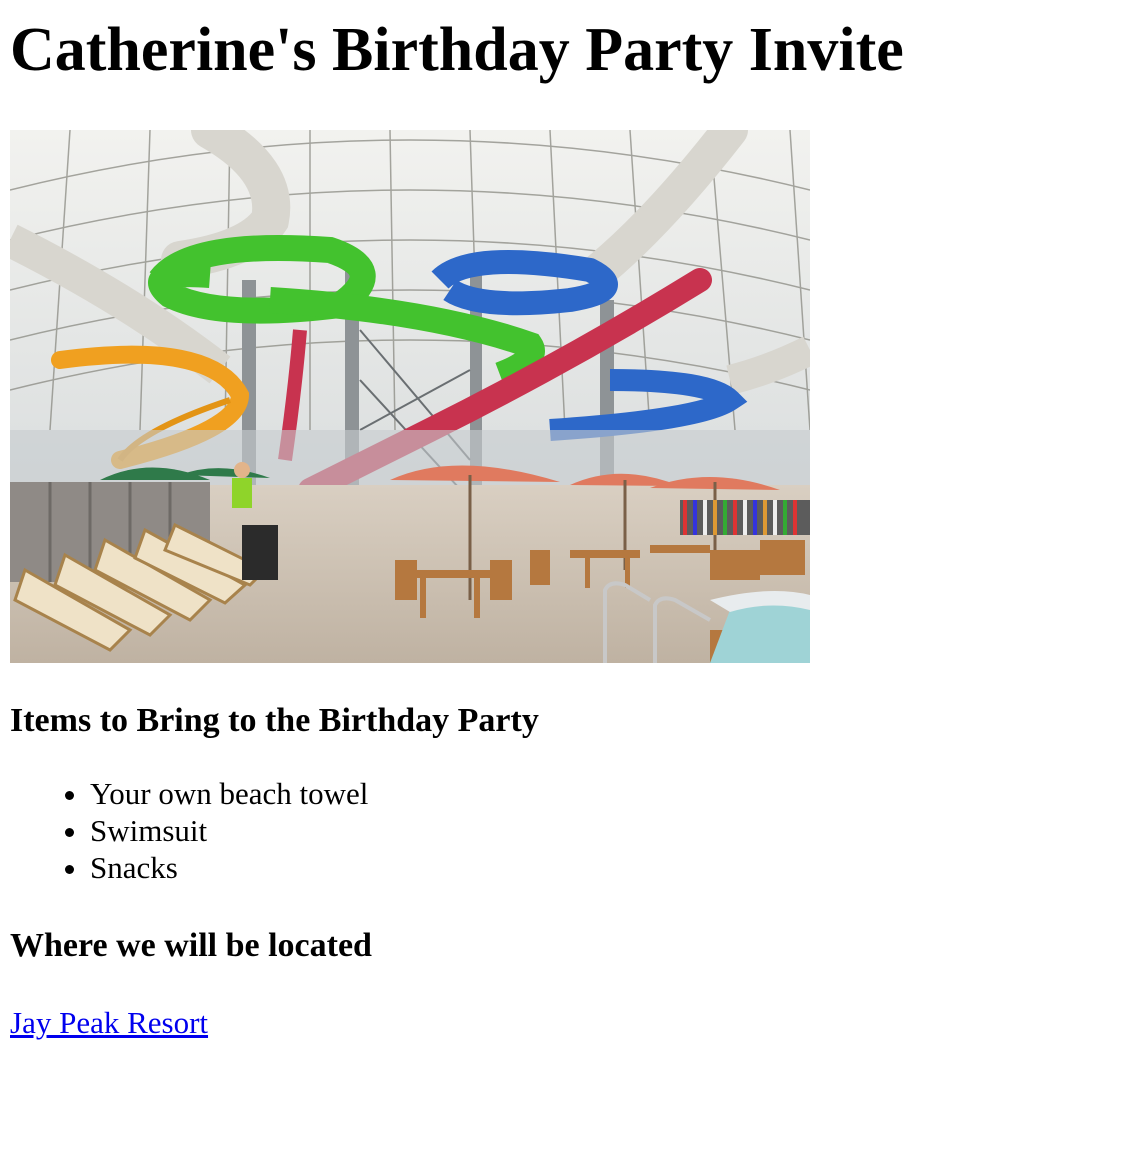 The image size is (1130, 1154). I want to click on location-heading: Where we will be located, so click(191, 945).